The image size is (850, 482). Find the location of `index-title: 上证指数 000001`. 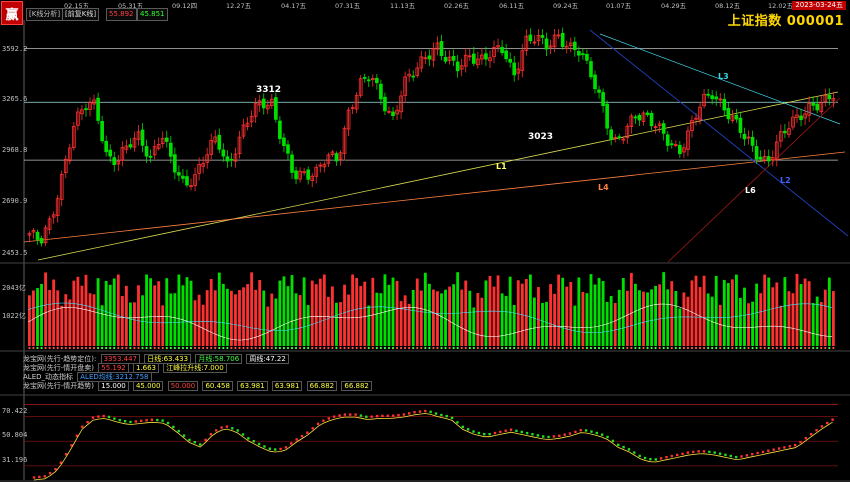

index-title: 上证指数 000001 is located at coordinates (785, 21).